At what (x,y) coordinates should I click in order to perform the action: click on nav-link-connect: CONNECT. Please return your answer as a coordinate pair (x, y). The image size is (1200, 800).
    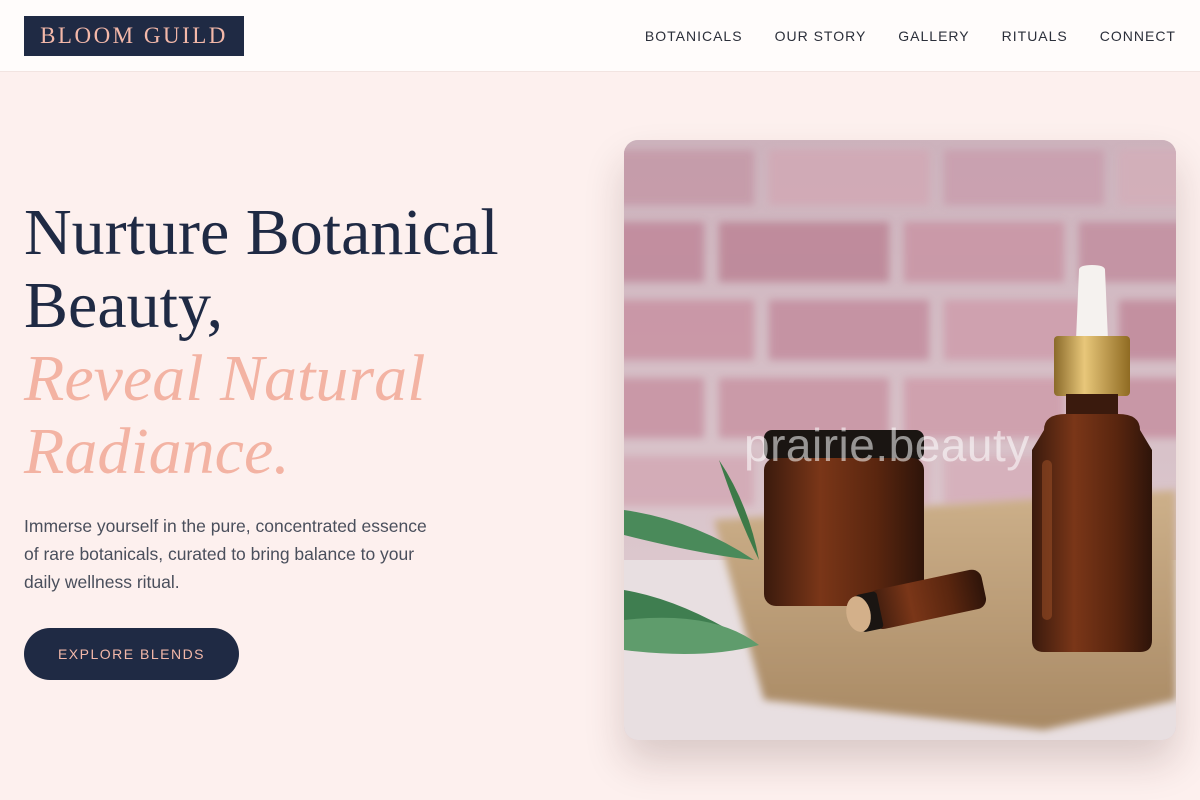
    Looking at the image, I should click on (1138, 36).